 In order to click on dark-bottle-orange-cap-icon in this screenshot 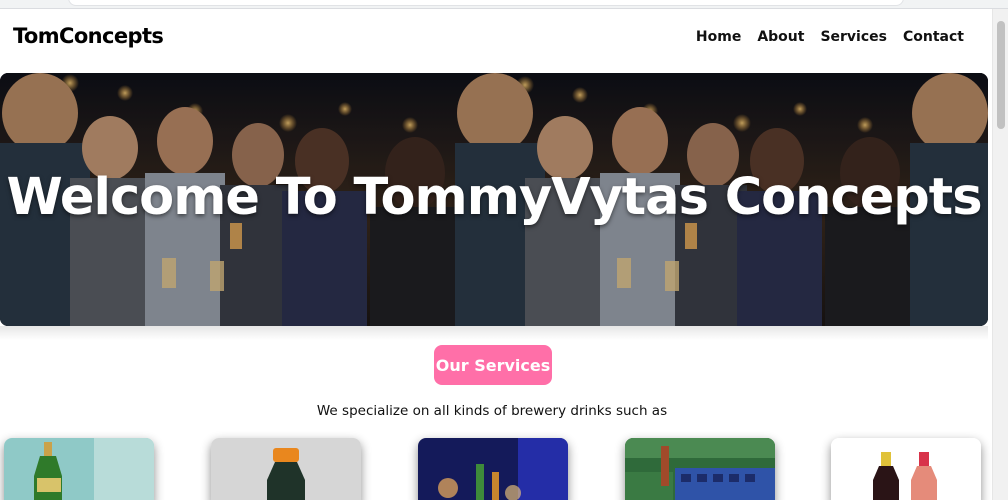, I will do `click(286, 469)`.